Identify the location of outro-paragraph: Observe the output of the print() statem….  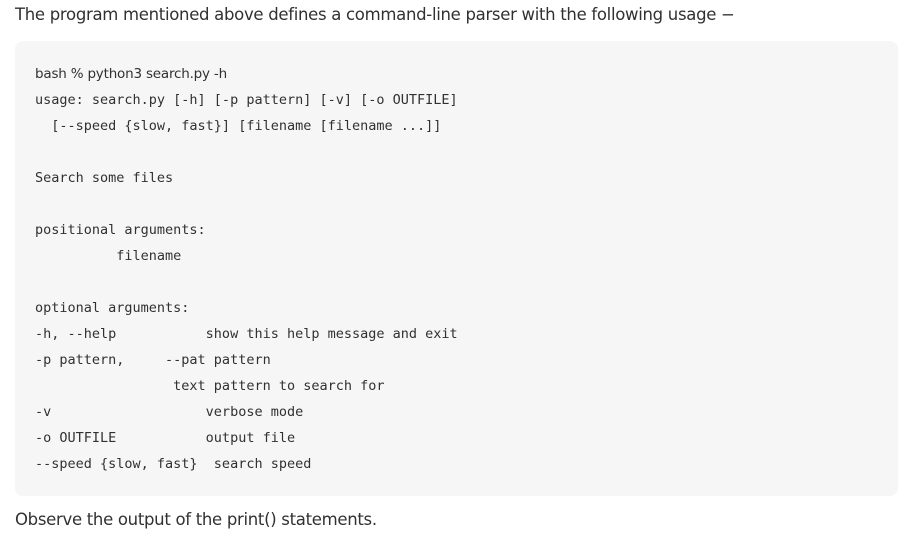
(196, 519).